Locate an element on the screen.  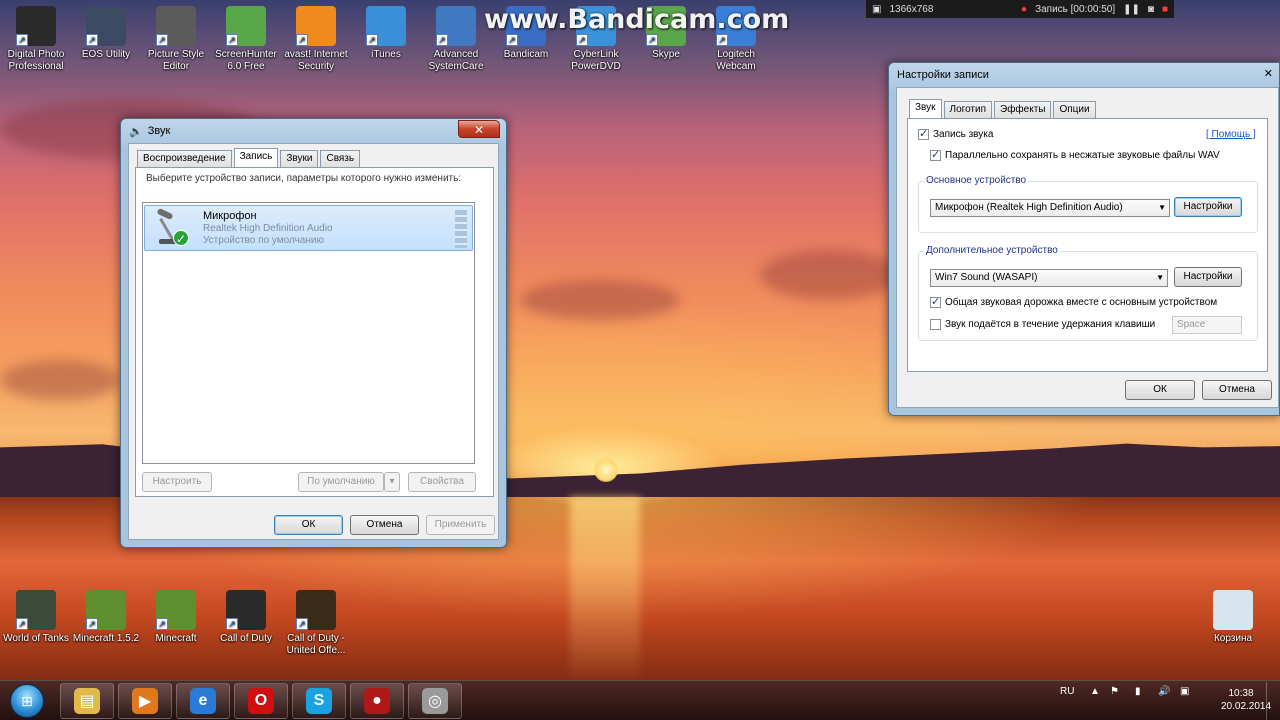
desktop-icon-label: Skype is located at coordinates (666, 54).